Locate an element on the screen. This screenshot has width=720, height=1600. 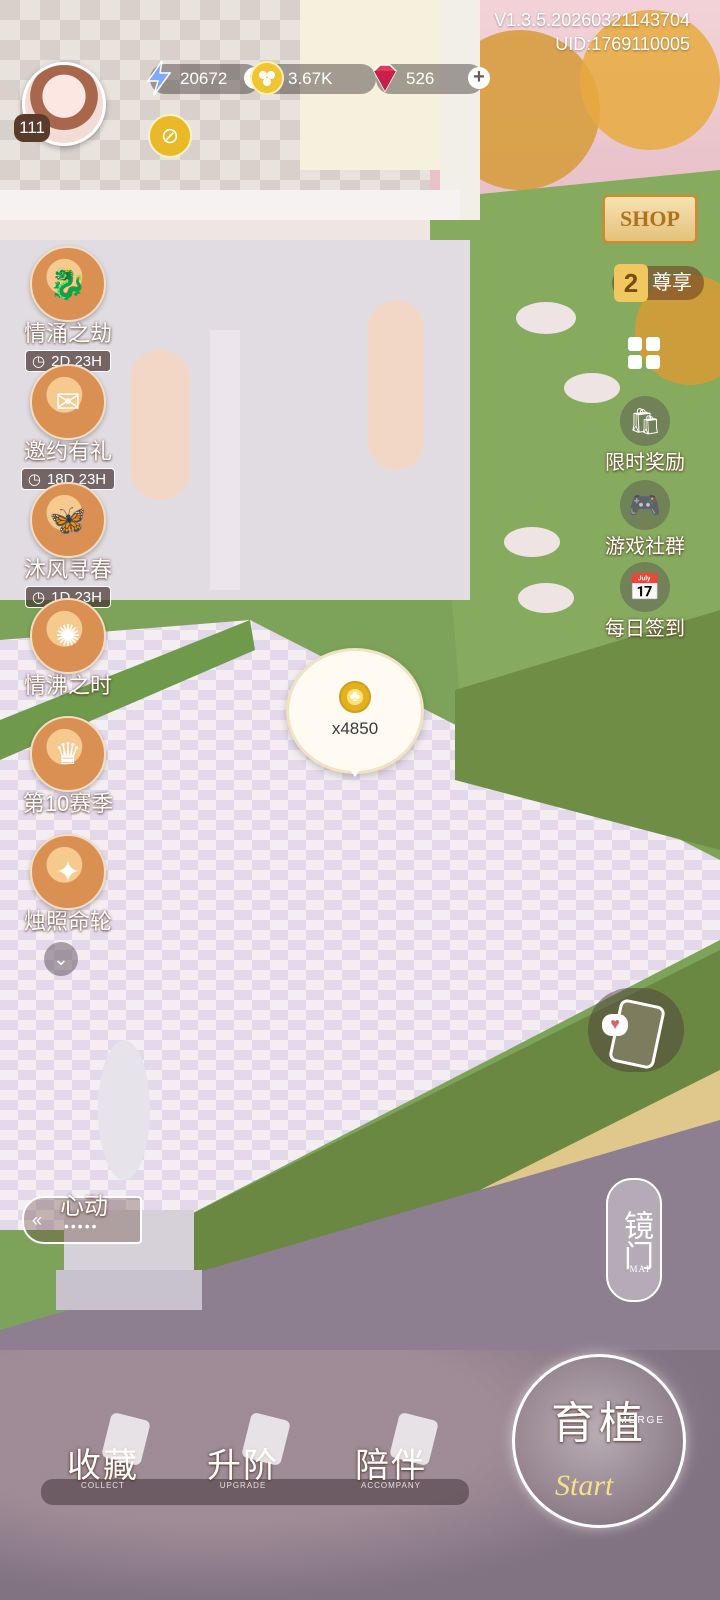
vip-badge: 2 尊享 is located at coordinates (658, 283).